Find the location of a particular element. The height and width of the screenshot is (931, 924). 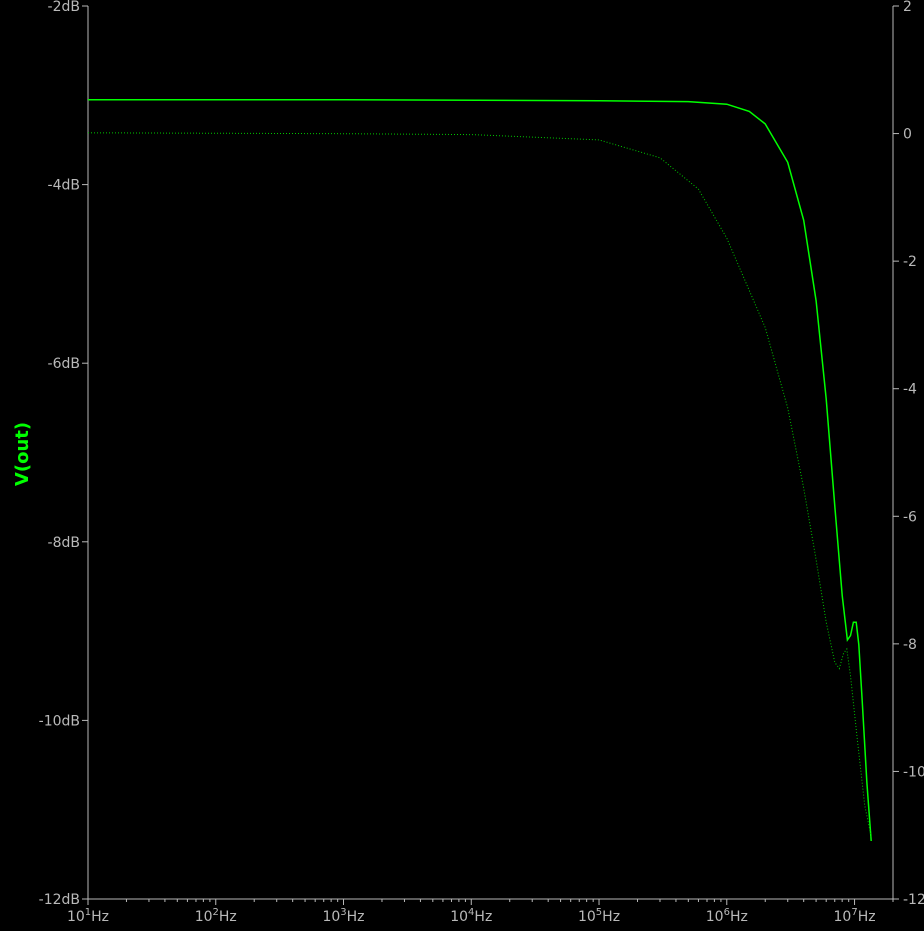

y-tick-label: -12dB is located at coordinates (59, 900).